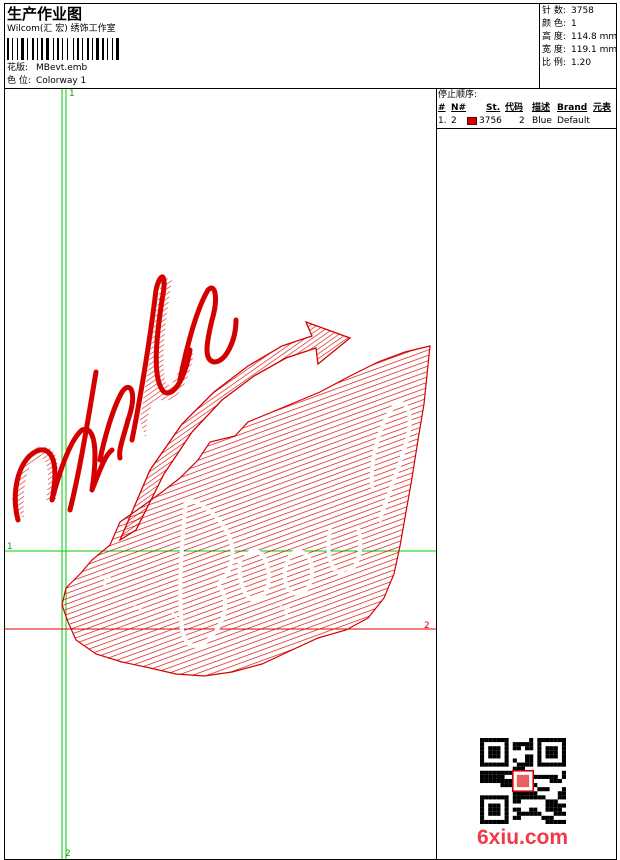  I want to click on company-name: Wilcom(汇 宏) 绣饰工作室, so click(61, 29).